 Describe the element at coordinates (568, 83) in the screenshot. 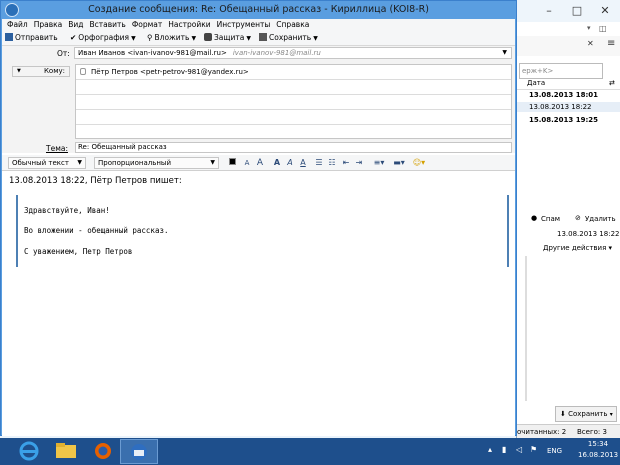

I see `thread-list-header: Дата ⇄` at that location.